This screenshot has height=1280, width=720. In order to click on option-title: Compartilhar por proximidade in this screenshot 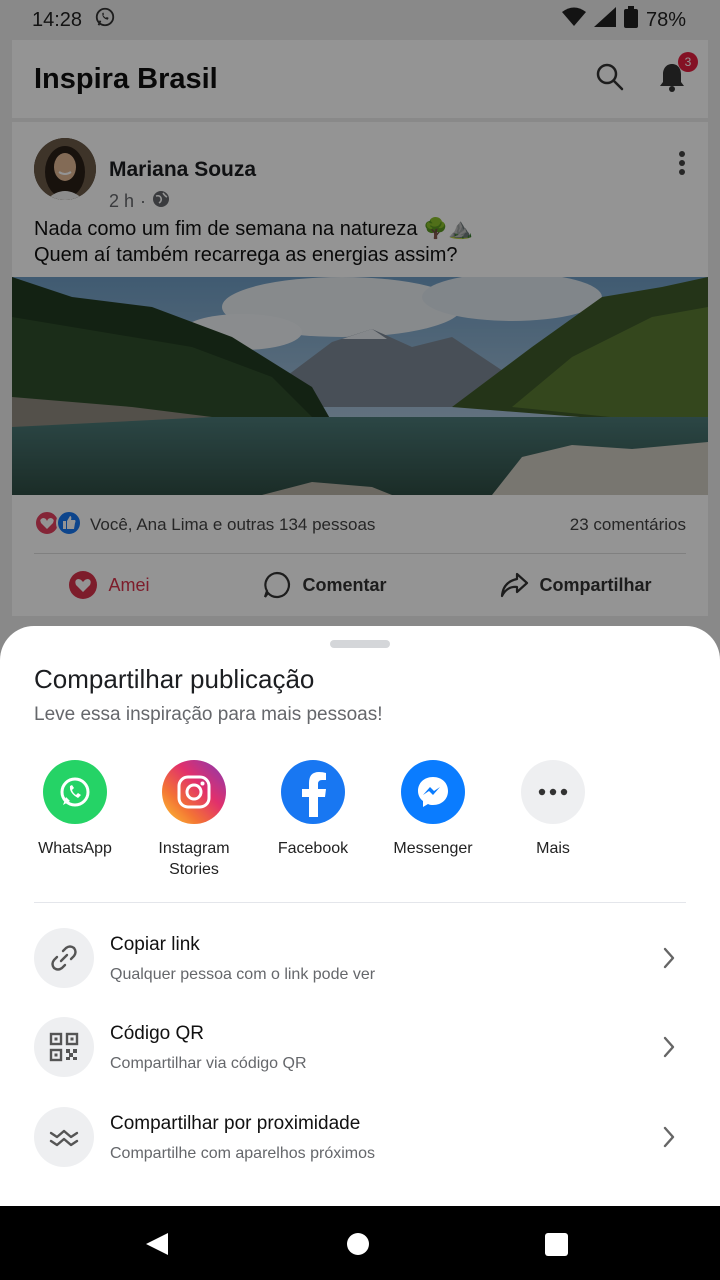, I will do `click(235, 1123)`.